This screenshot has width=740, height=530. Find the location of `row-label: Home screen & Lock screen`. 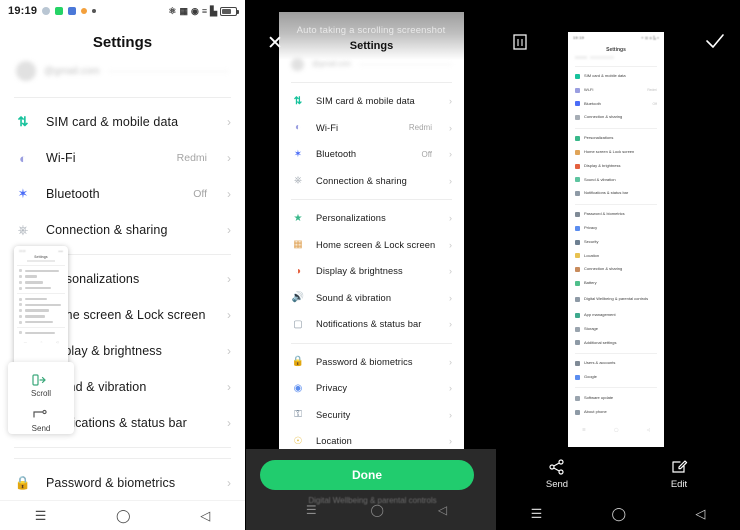

row-label: Home screen & Lock screen is located at coordinates (376, 244).